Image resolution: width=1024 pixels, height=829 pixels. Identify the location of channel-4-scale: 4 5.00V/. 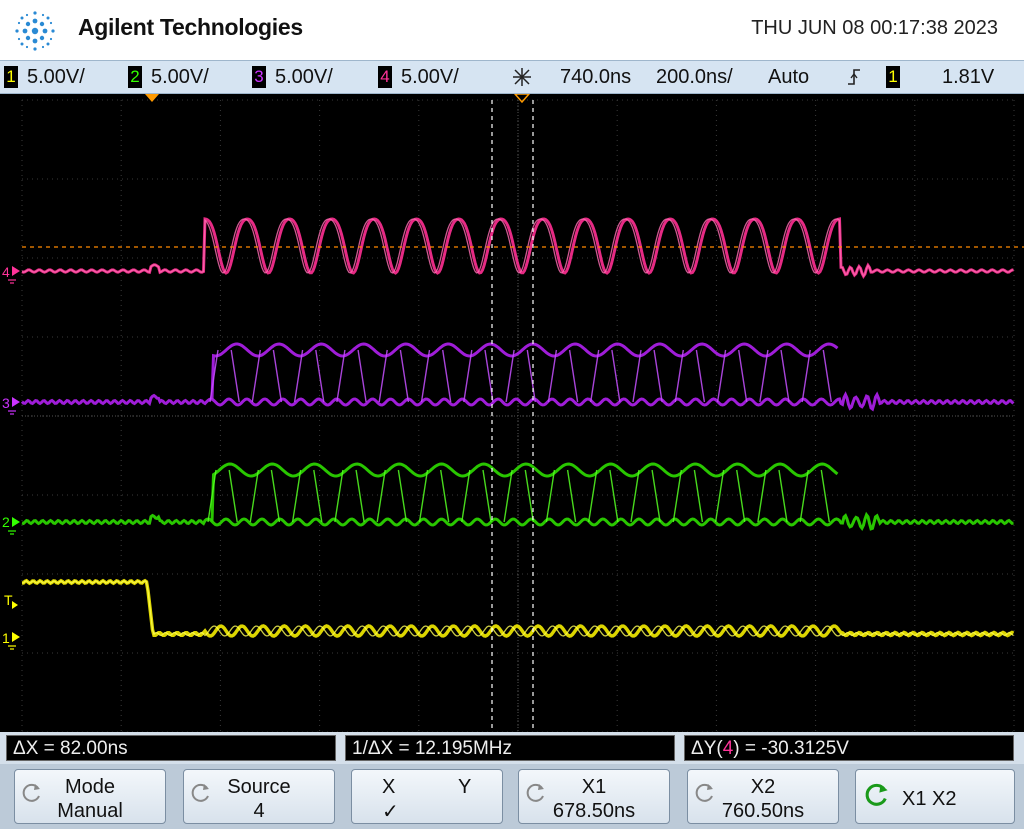
(418, 77).